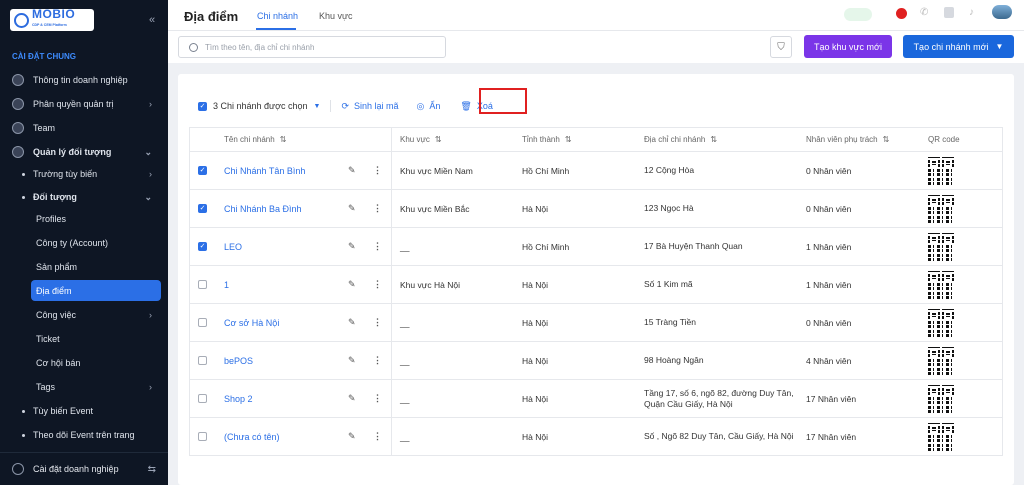 This screenshot has height=485, width=1024. I want to click on bell-icon: ♪, so click(971, 12).